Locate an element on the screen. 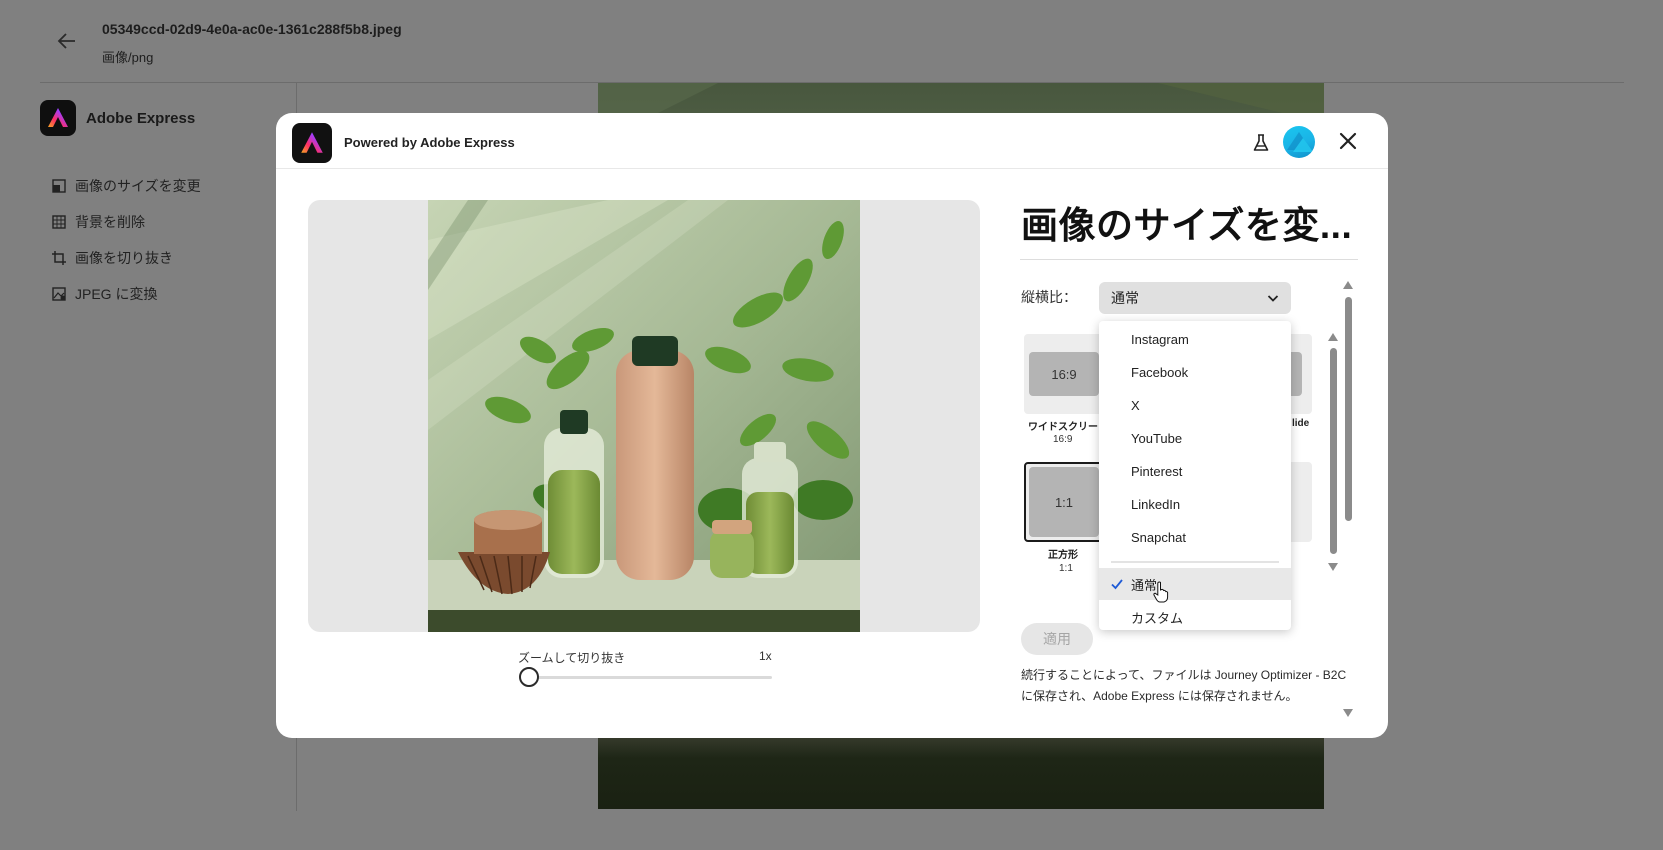 The height and width of the screenshot is (850, 1663). sidebar-brand: Adobe Express is located at coordinates (117, 118).